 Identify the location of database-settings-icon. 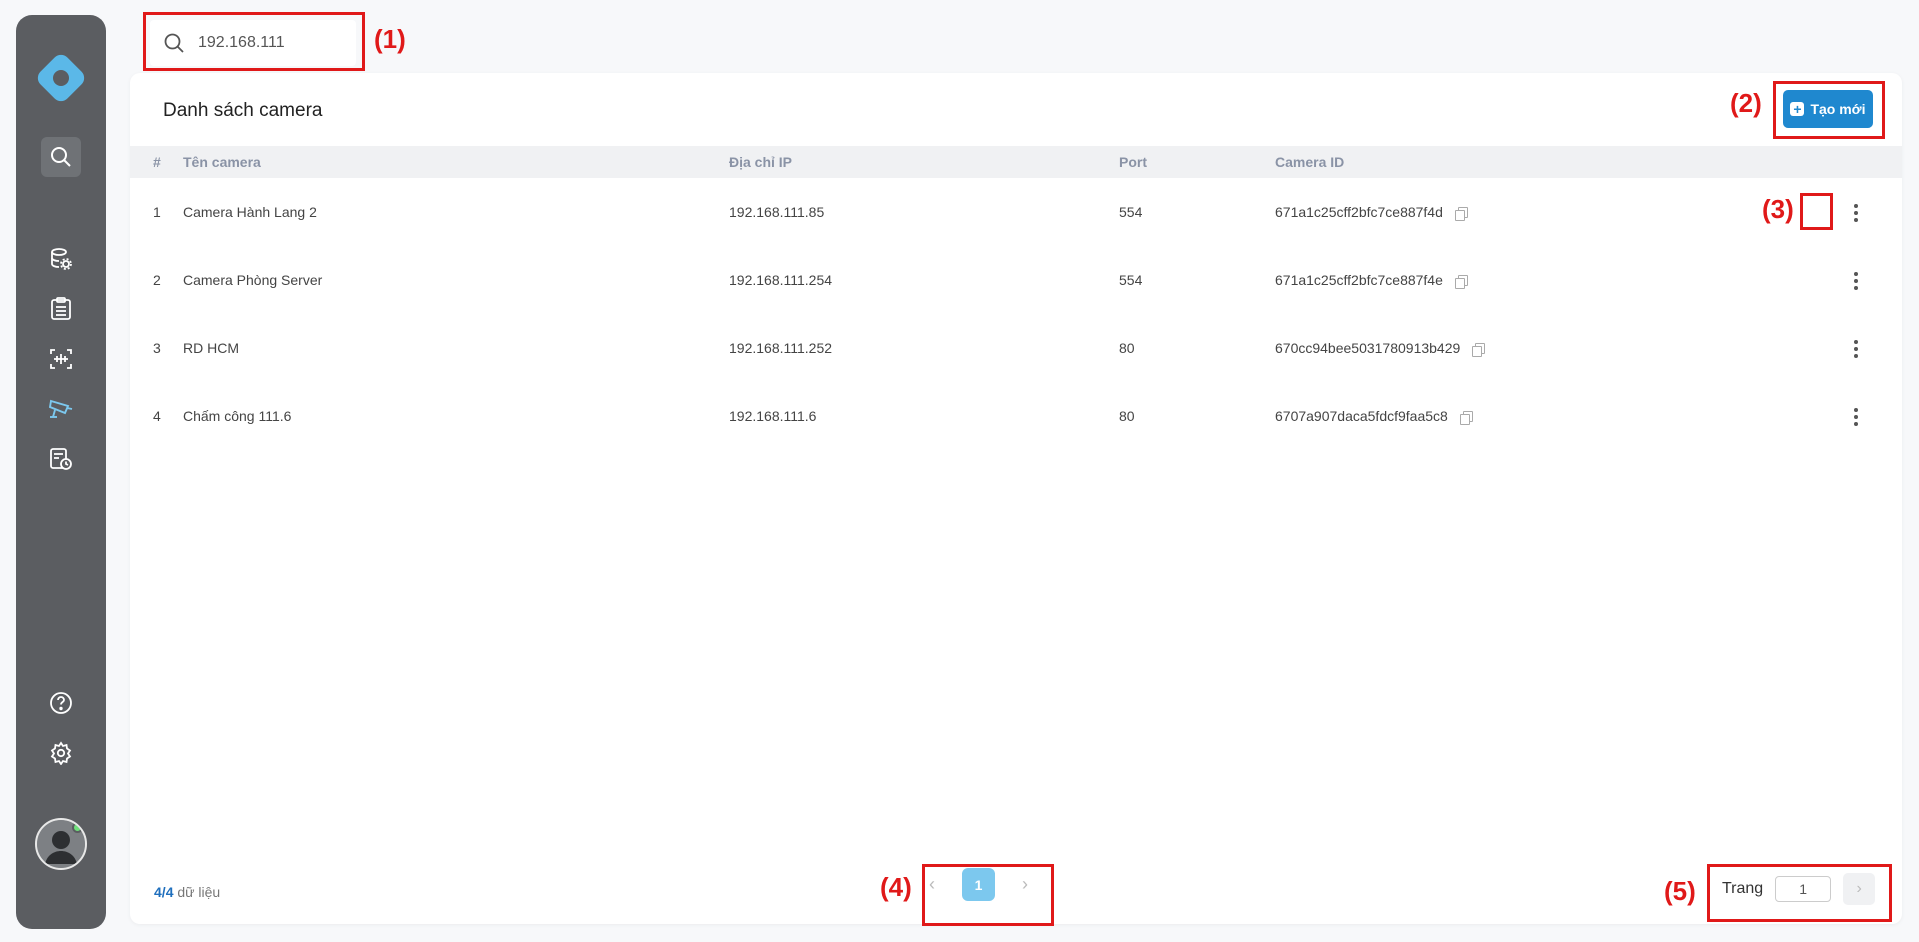
(61, 259).